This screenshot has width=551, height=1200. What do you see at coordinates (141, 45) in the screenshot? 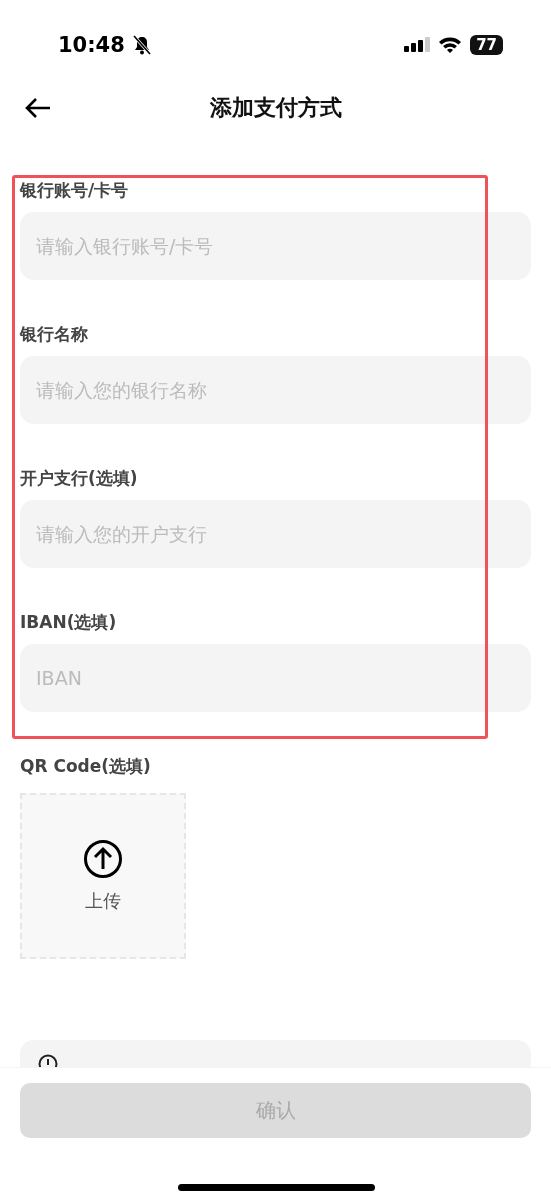
I see `bell-off-icon` at bounding box center [141, 45].